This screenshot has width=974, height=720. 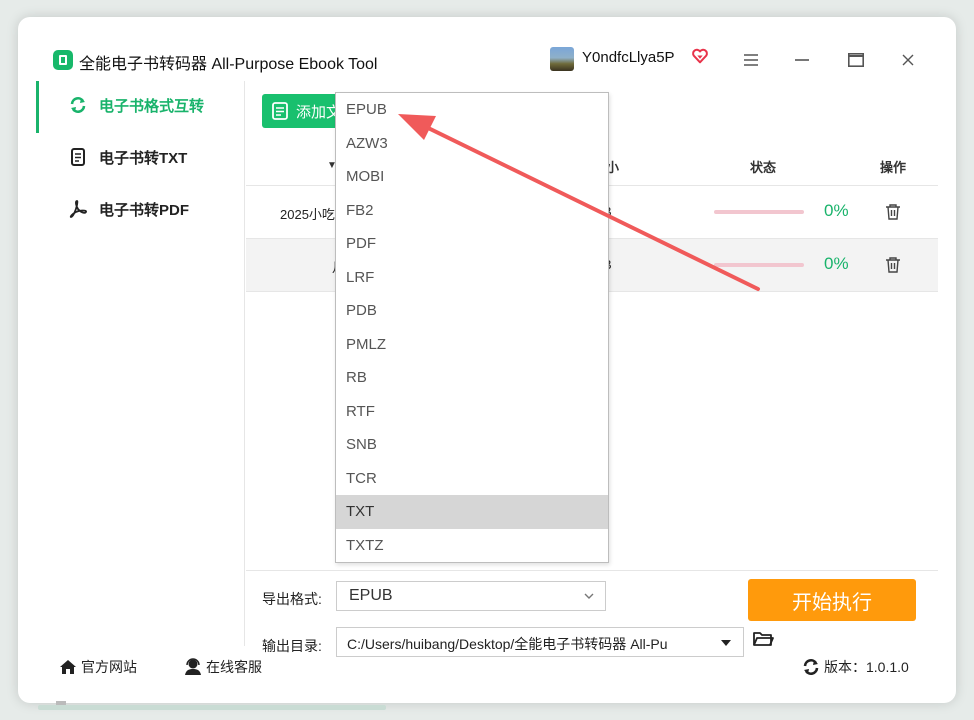 I want to click on version-info: 版本：1.0.1.0, so click(x=855, y=667).